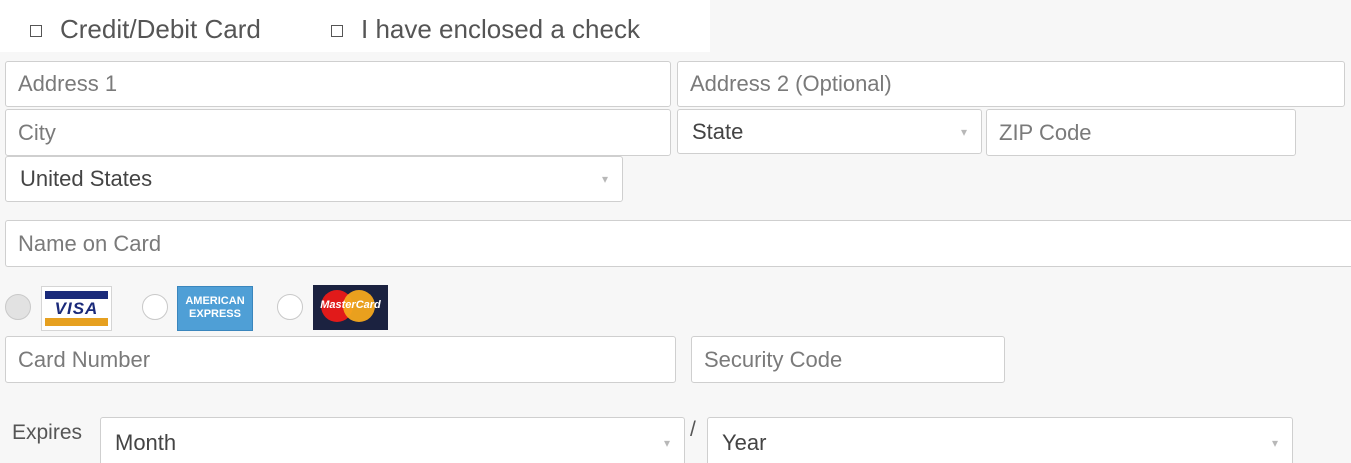 This screenshot has width=1351, height=463. What do you see at coordinates (68, 83) in the screenshot?
I see `address1-placeholder: Address 1` at bounding box center [68, 83].